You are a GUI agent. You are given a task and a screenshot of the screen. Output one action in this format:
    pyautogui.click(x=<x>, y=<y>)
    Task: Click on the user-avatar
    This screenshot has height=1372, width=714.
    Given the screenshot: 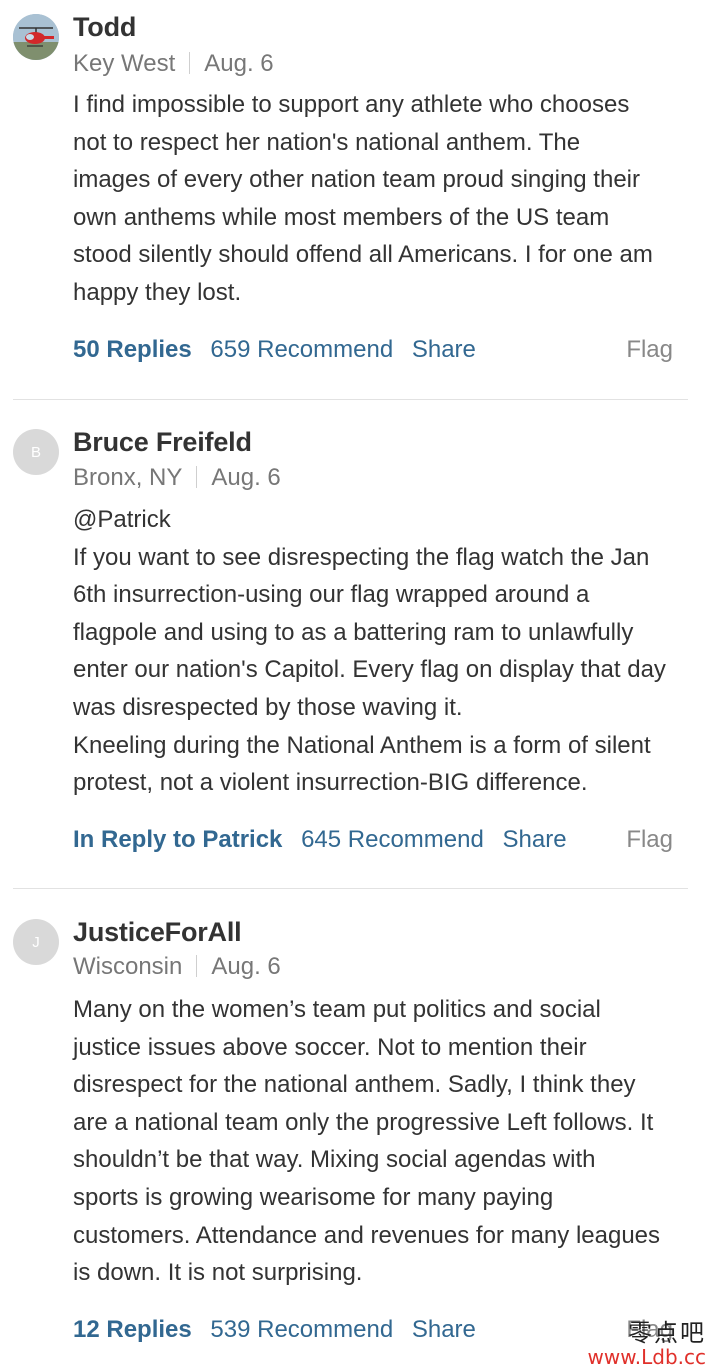 What is the action you would take?
    pyautogui.click(x=36, y=37)
    